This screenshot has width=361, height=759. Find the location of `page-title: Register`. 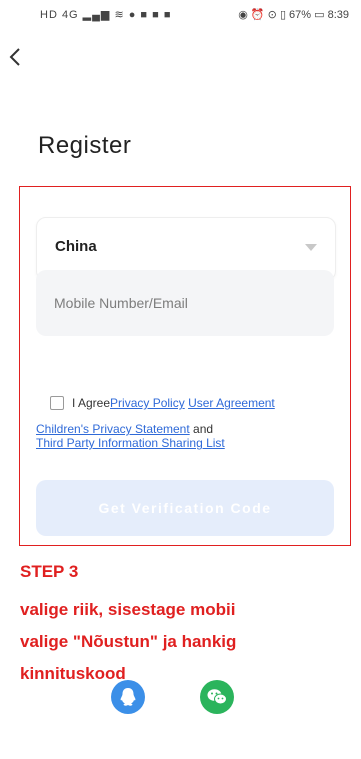

page-title: Register is located at coordinates (85, 145).